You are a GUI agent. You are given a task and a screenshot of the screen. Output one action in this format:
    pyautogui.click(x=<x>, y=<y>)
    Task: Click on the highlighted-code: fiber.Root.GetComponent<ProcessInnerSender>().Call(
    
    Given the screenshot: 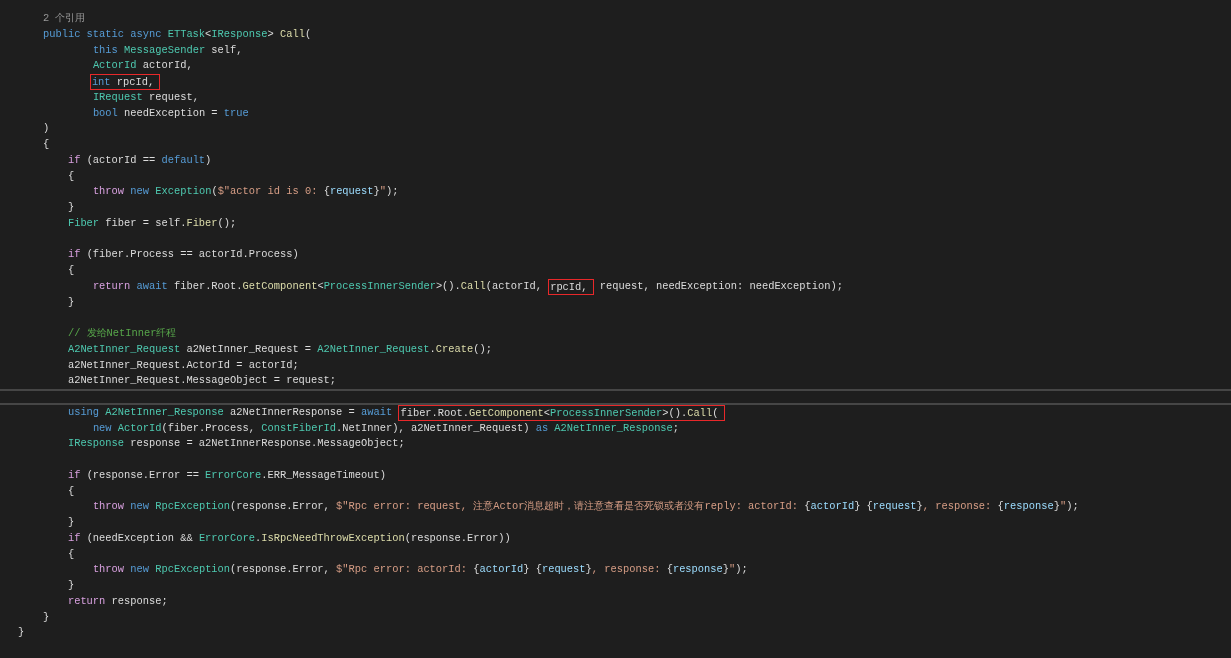 What is the action you would take?
    pyautogui.click(x=561, y=412)
    